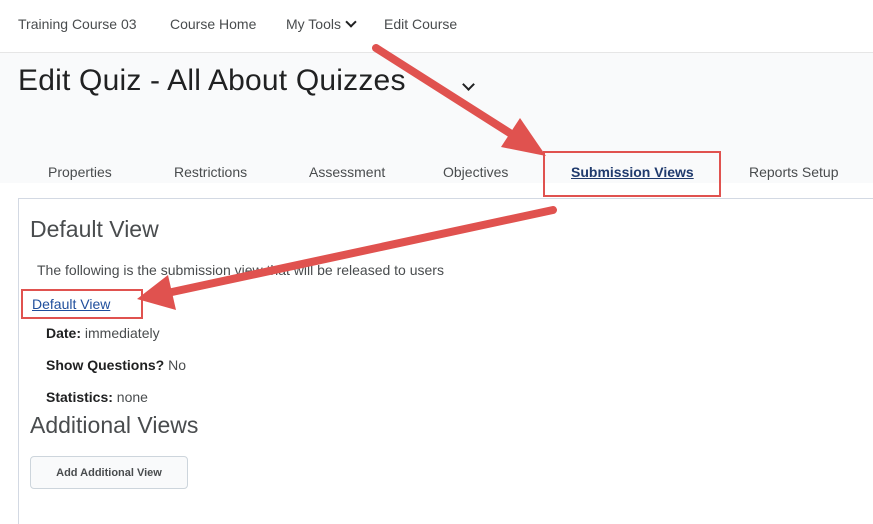 The image size is (873, 524). I want to click on tab-properties: Properties, so click(80, 172).